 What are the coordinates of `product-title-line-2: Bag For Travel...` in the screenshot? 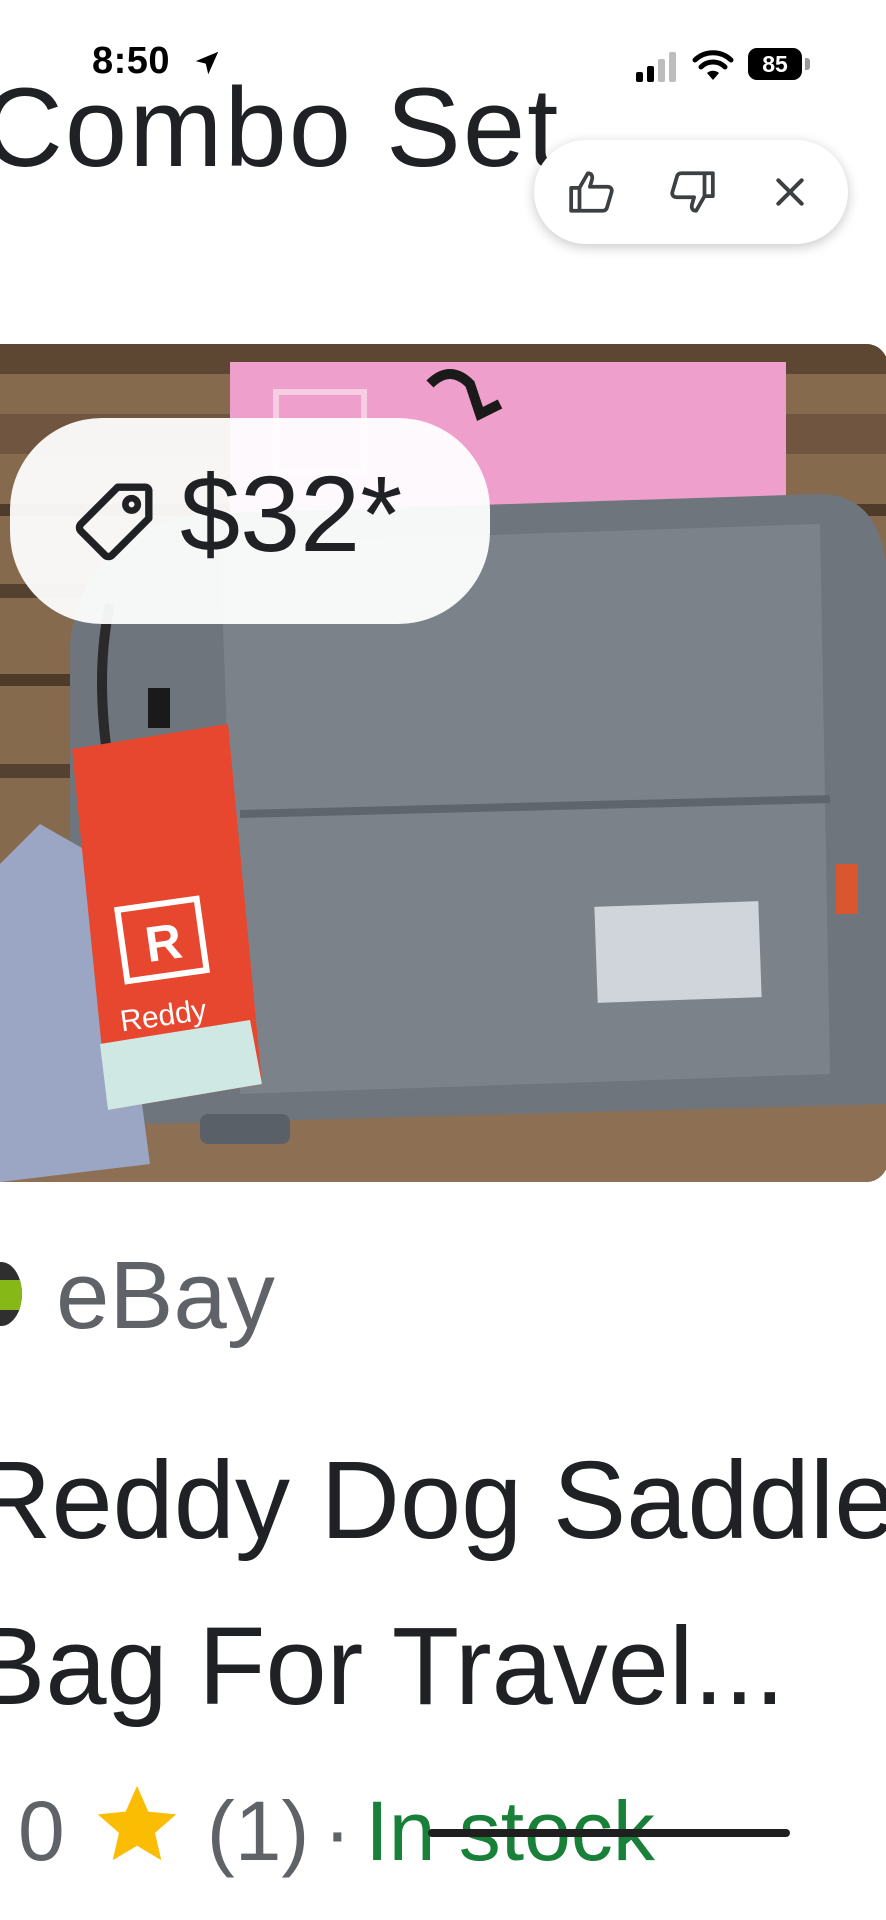 It's located at (393, 1666).